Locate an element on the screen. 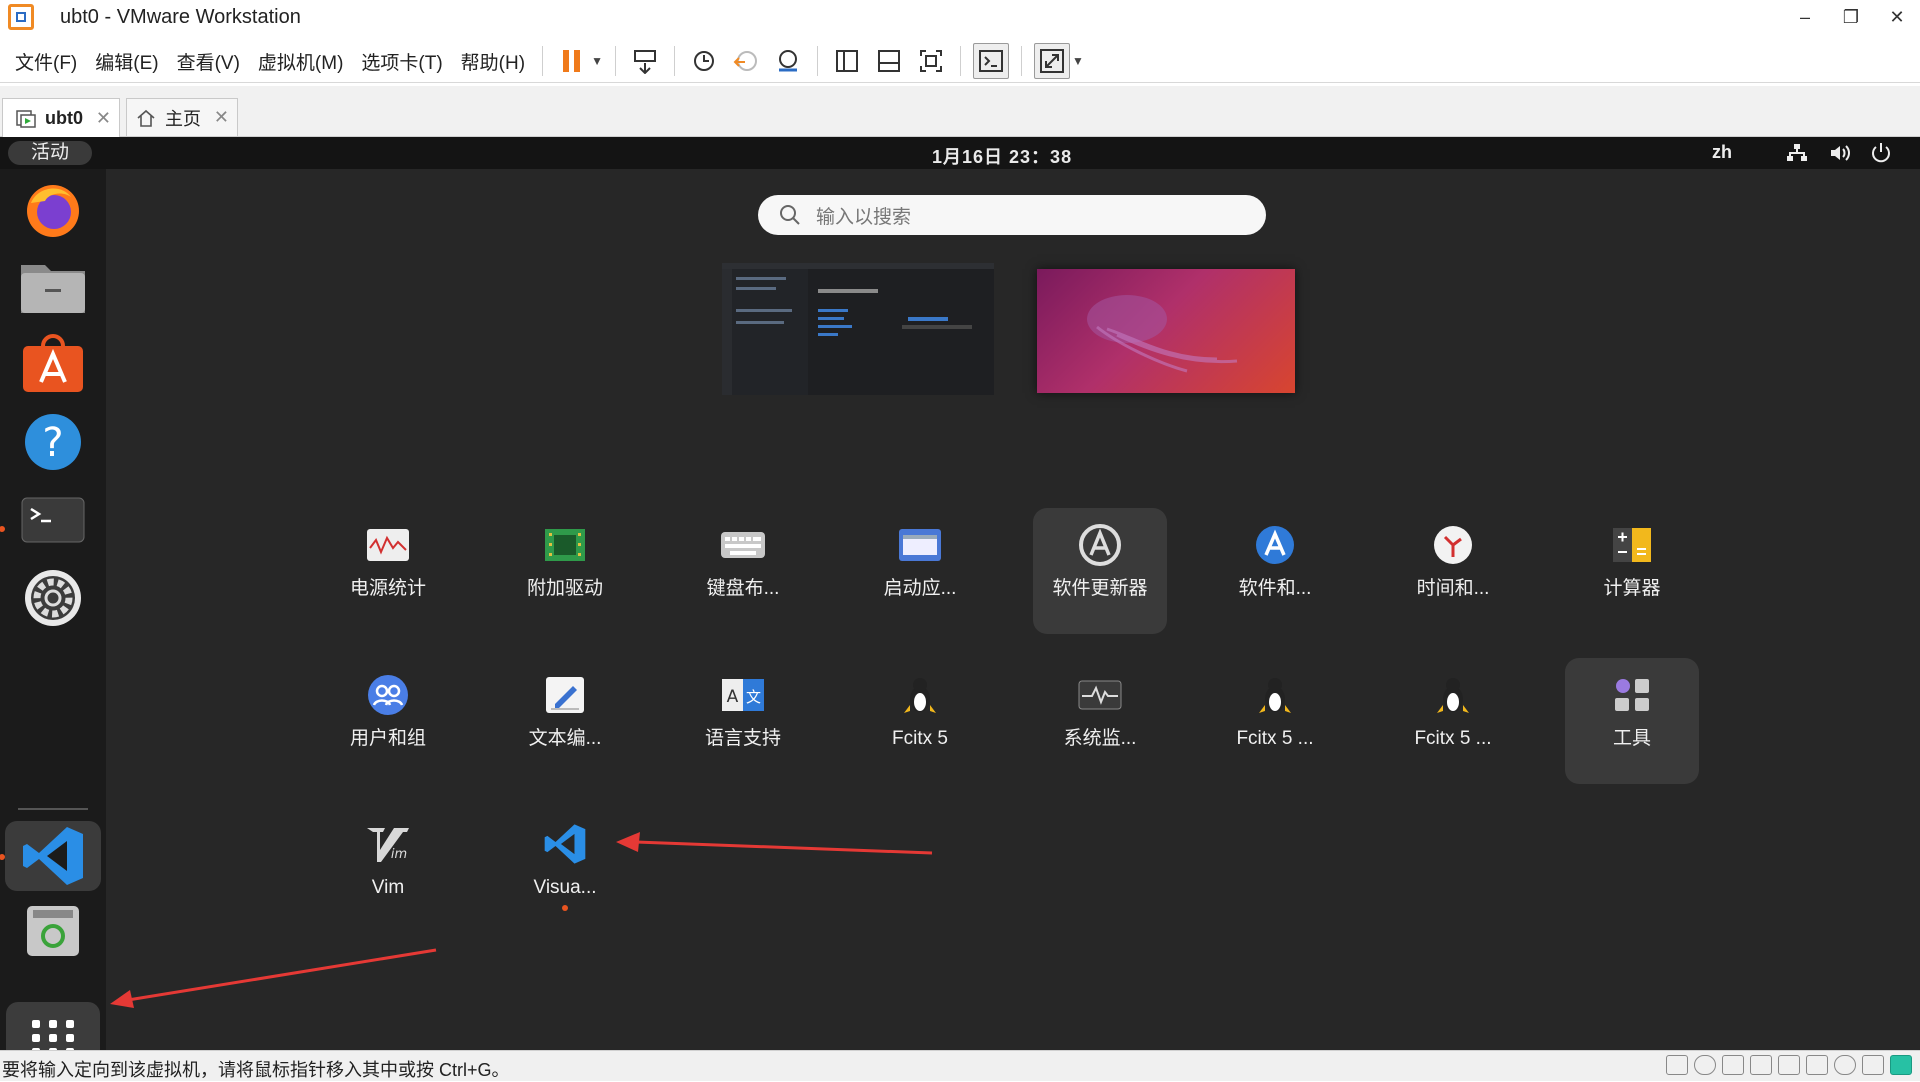 This screenshot has width=1920, height=1082. tab-label: ubt0 is located at coordinates (64, 117).